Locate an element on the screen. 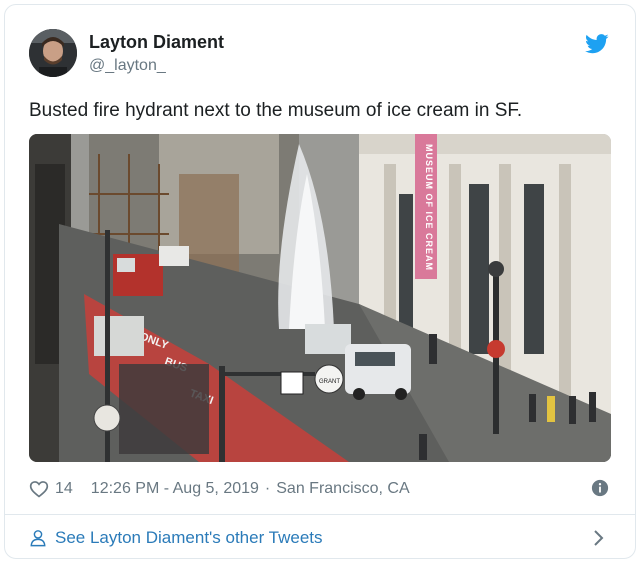 The image size is (640, 563). divider is located at coordinates (320, 514).